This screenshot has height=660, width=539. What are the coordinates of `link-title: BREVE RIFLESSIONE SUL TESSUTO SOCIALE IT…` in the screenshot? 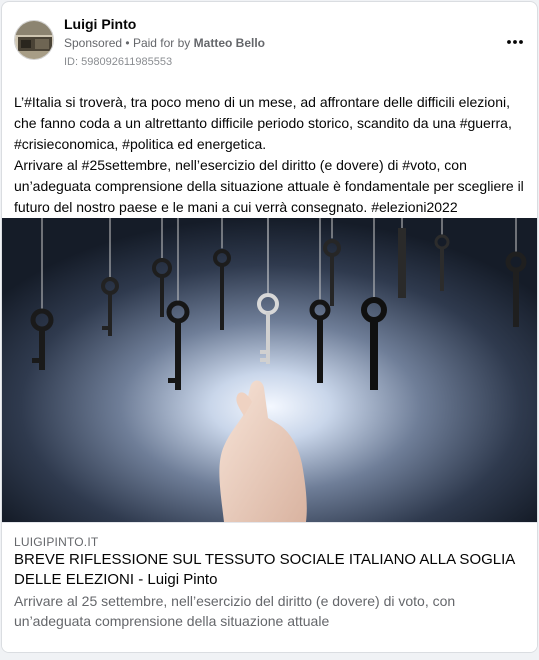 It's located at (271, 570).